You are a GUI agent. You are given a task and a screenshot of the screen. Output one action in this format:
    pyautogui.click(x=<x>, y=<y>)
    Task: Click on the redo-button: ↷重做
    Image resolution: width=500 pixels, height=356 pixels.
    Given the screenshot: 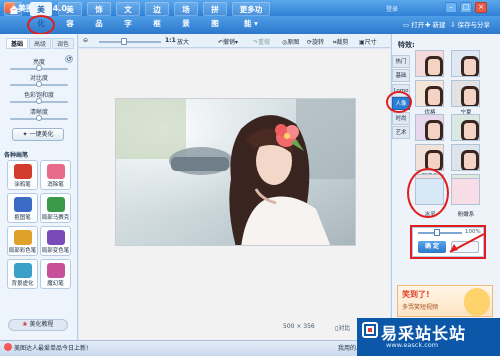 What is the action you would take?
    pyautogui.click(x=261, y=41)
    